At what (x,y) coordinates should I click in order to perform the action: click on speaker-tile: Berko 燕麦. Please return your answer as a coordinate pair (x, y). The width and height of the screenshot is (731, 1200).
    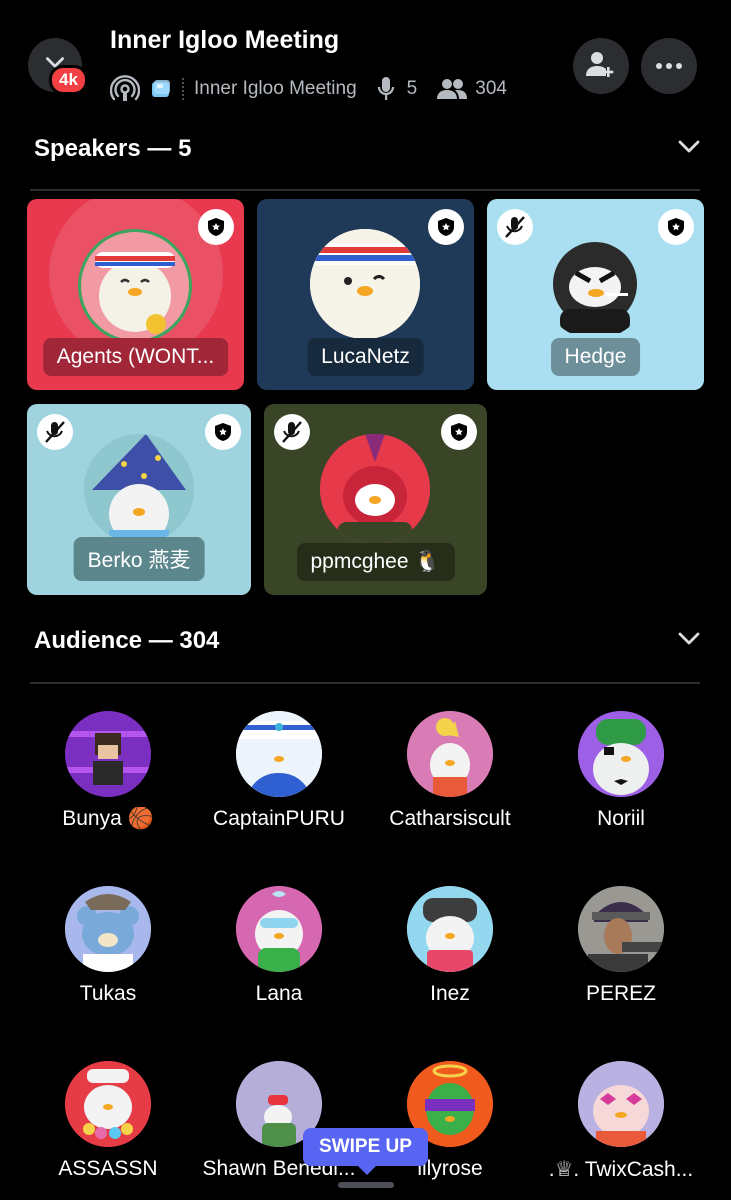
    Looking at the image, I should click on (139, 499).